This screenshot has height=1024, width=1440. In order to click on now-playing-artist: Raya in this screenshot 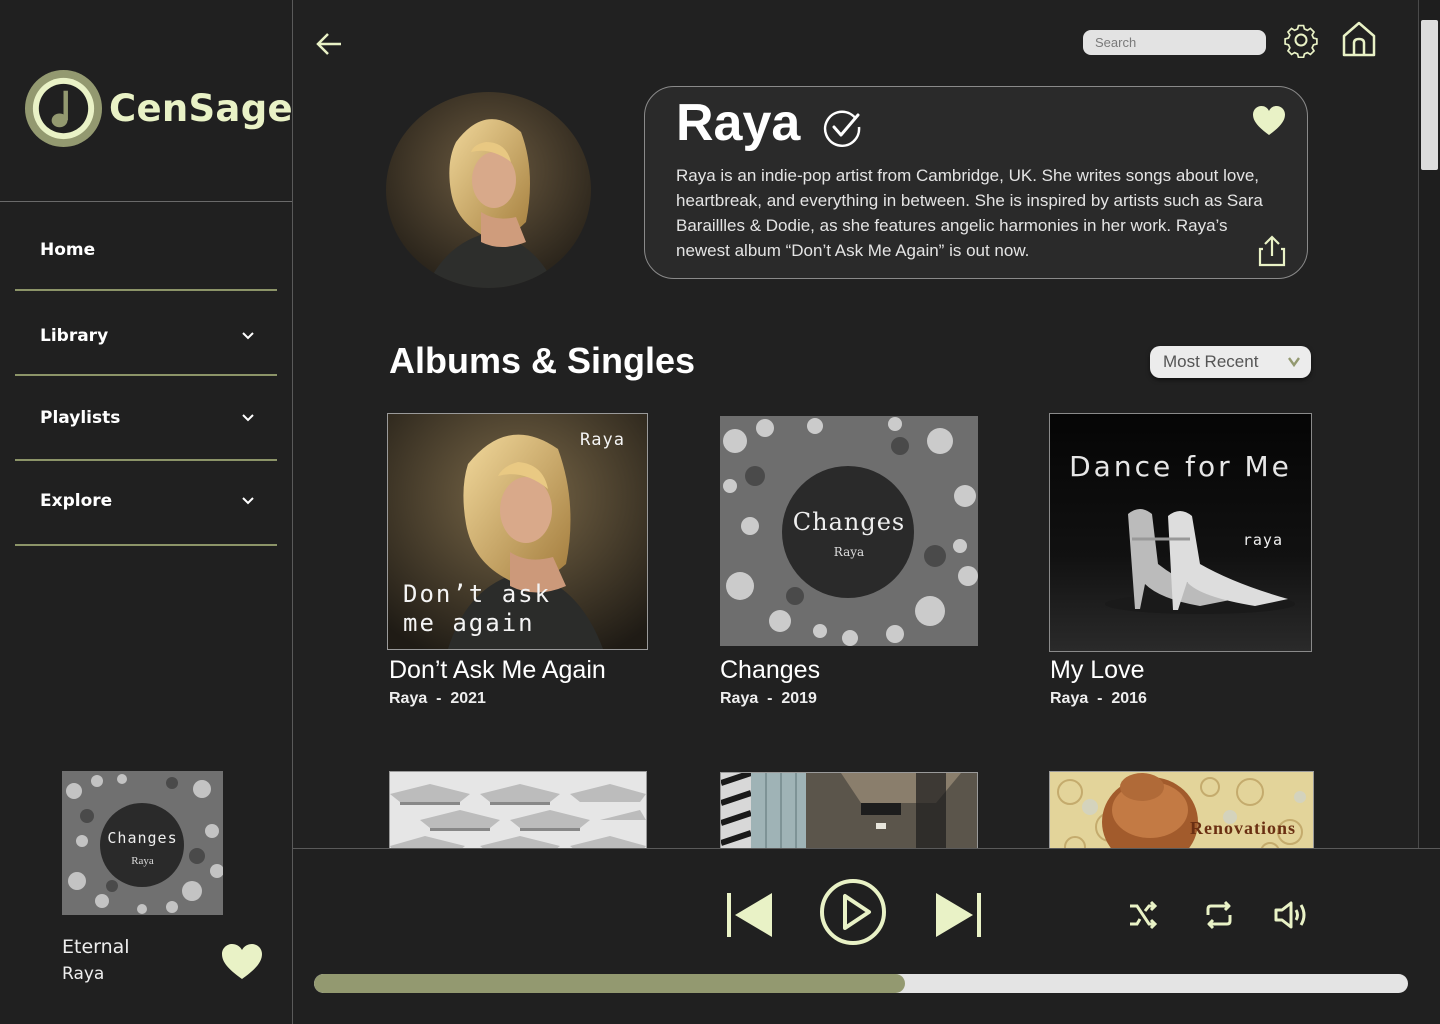, I will do `click(83, 974)`.